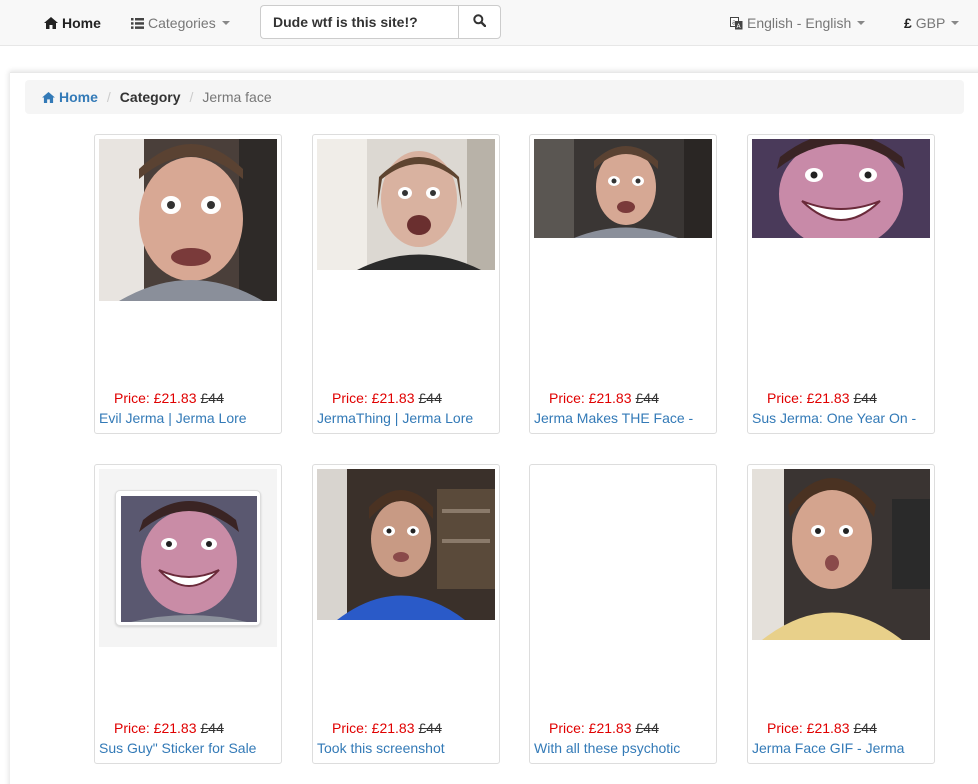 The width and height of the screenshot is (978, 784). Describe the element at coordinates (81, 23) in the screenshot. I see `nav-home-label: Home` at that location.